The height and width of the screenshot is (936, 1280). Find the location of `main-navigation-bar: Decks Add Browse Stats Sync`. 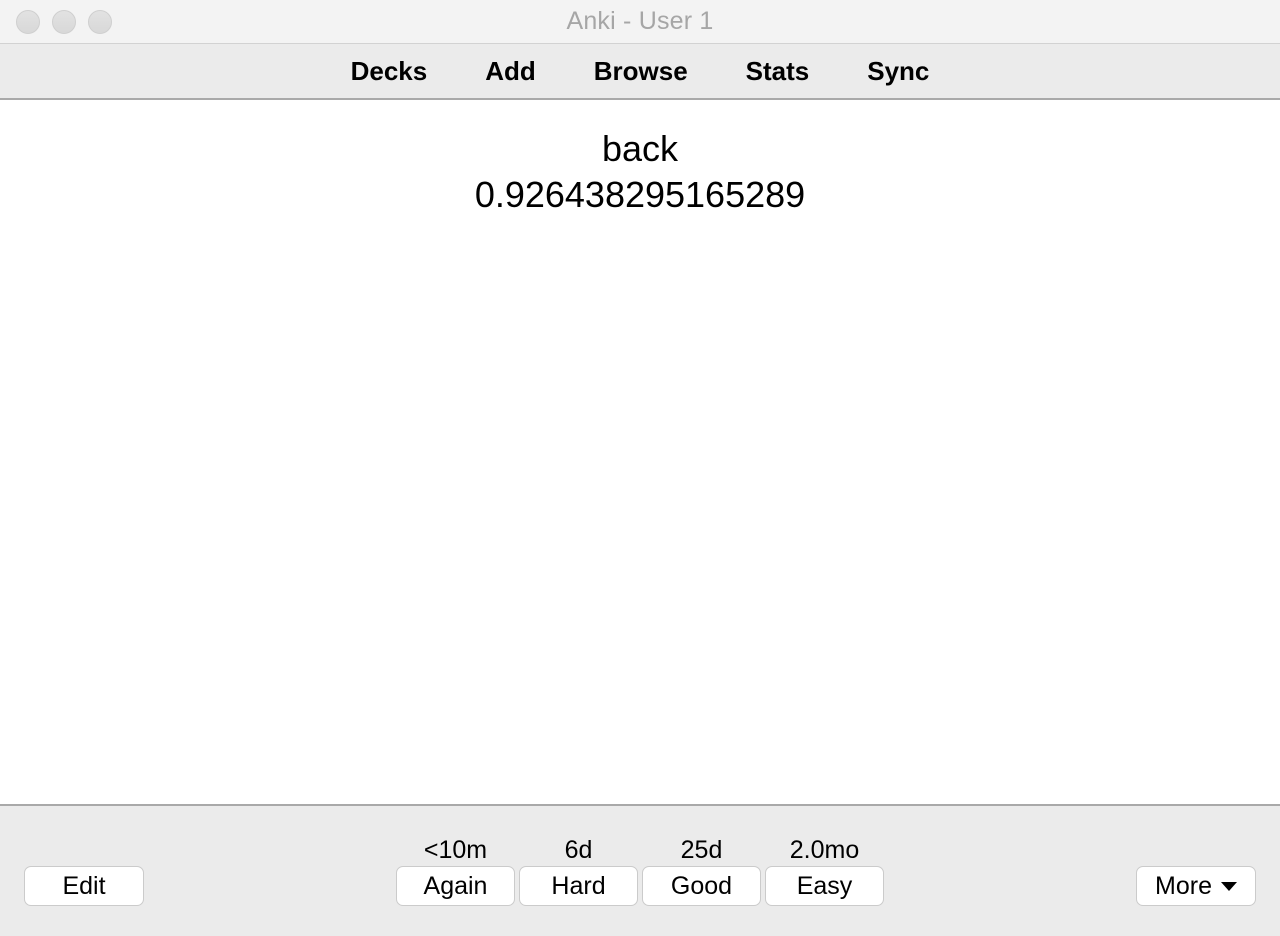

main-navigation-bar: Decks Add Browse Stats Sync is located at coordinates (640, 72).